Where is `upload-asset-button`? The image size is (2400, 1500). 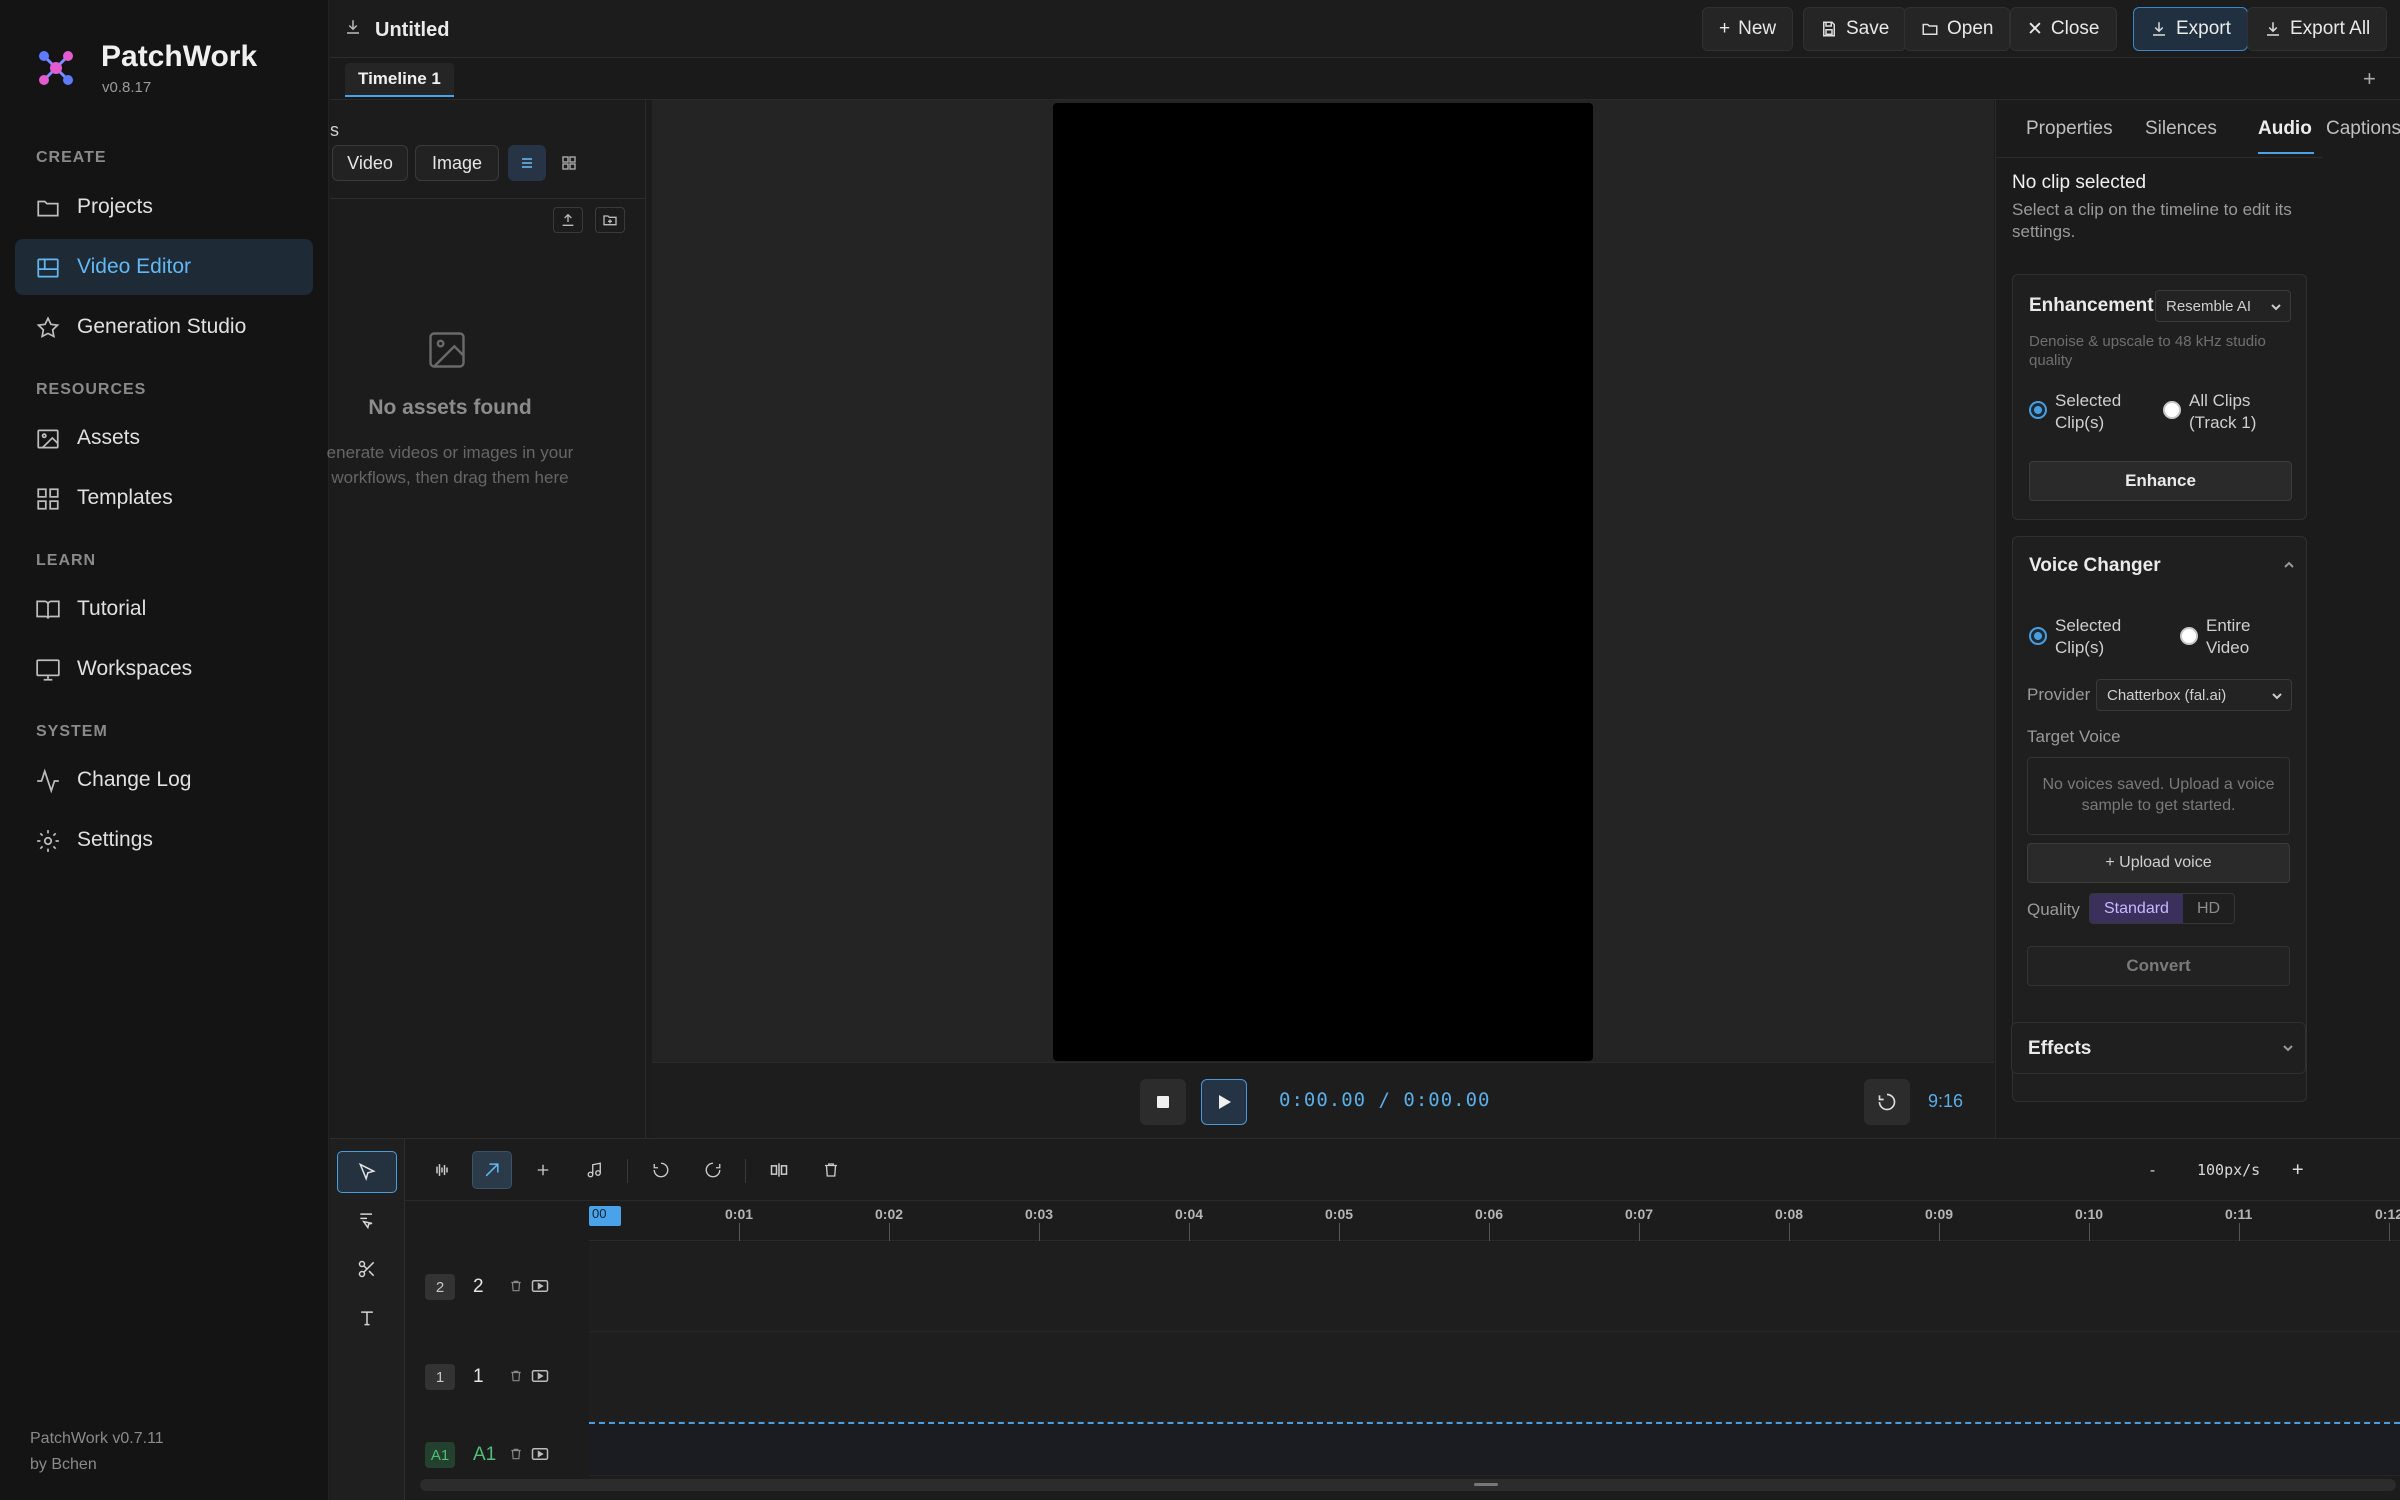 upload-asset-button is located at coordinates (568, 220).